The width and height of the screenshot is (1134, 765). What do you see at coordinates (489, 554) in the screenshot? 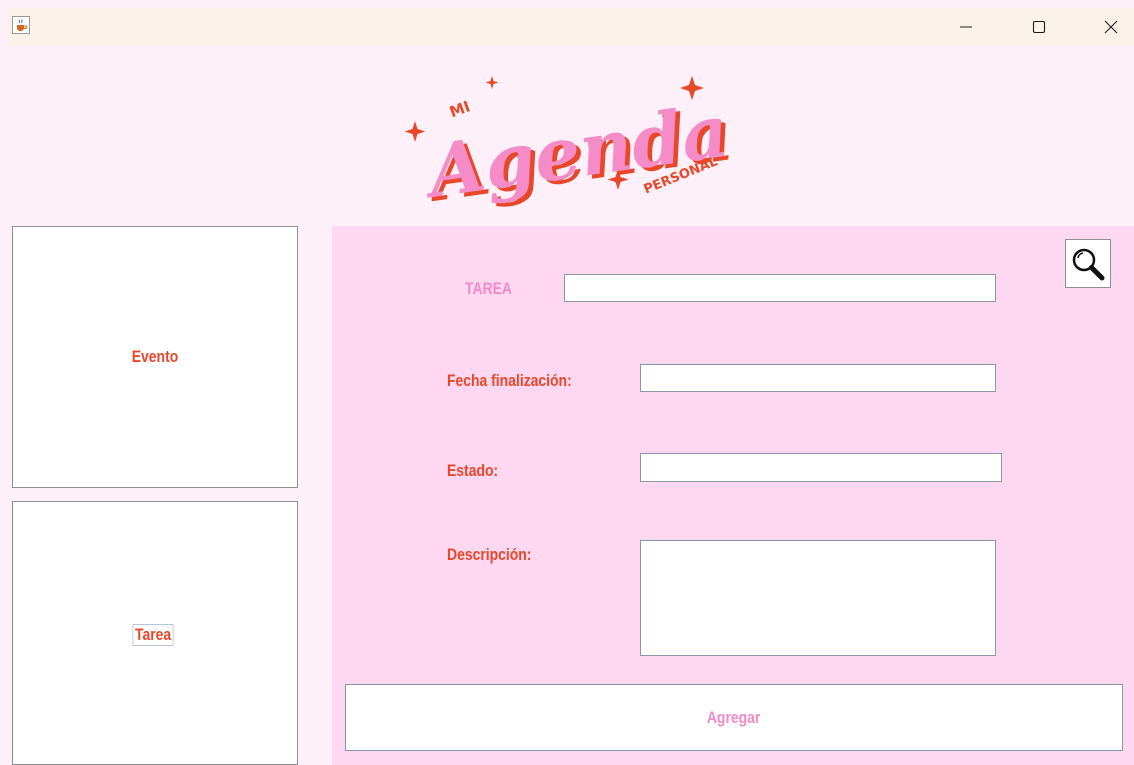
I see `description-label: Descripción:` at bounding box center [489, 554].